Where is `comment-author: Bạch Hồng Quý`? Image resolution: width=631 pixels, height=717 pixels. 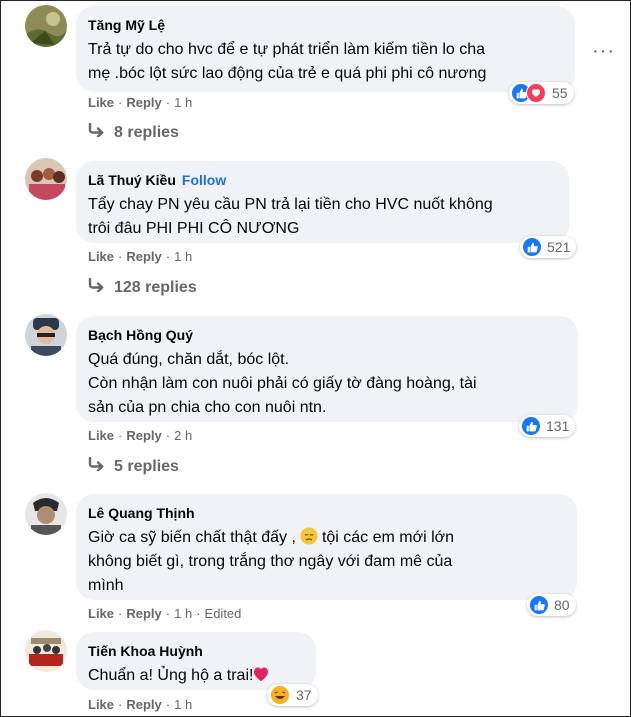
comment-author: Bạch Hồng Quý is located at coordinates (327, 335).